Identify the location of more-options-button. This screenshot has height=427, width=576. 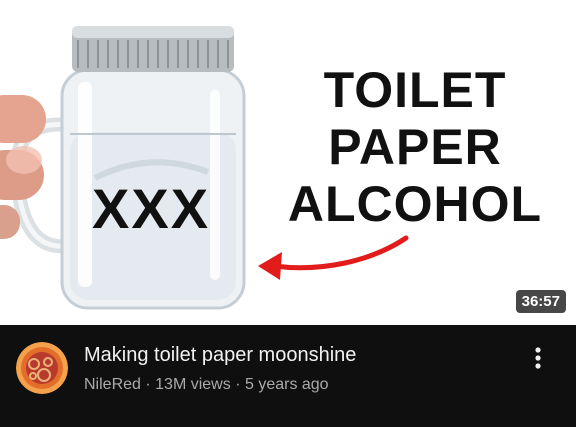
(538, 358).